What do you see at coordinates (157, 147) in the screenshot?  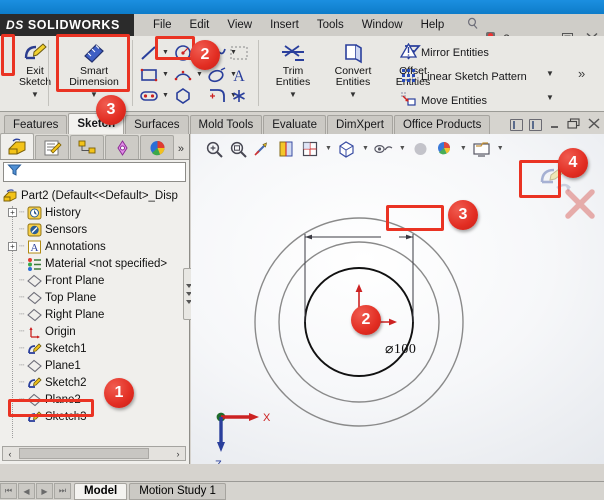 I see `display-manager-tab` at bounding box center [157, 147].